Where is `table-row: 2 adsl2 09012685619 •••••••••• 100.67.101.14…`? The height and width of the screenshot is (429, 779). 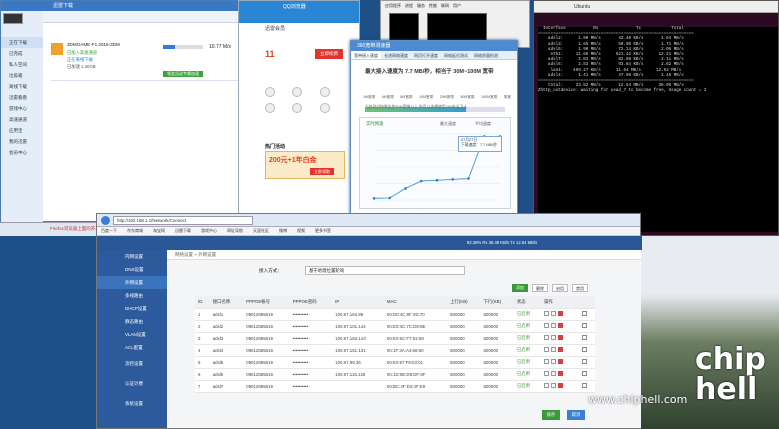
table-row: 2 adsl2 09012685619 •••••••••• 100.67.101.14… is located at coordinates (395, 326).